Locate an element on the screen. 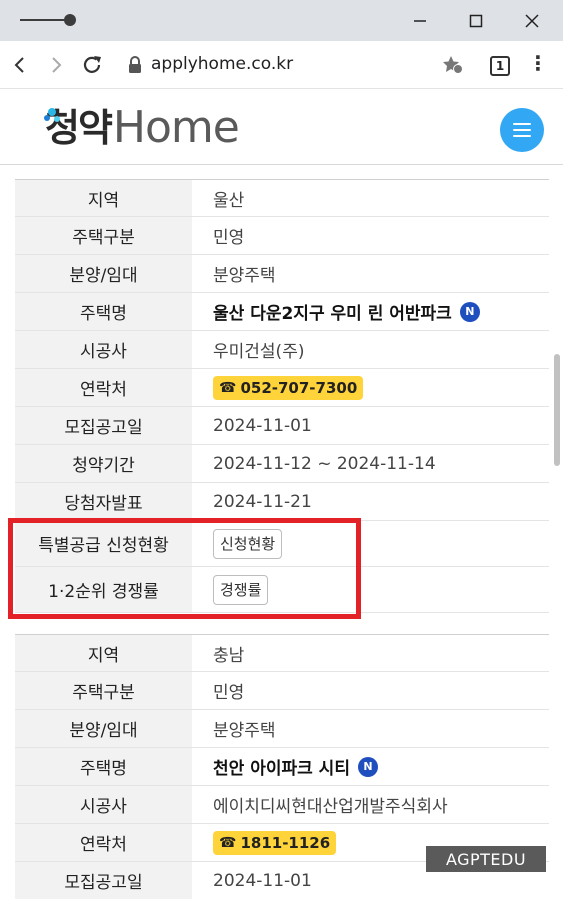 This screenshot has width=563, height=899. housing-name-cell: 천안 아이파크 시티 N is located at coordinates (370, 766).